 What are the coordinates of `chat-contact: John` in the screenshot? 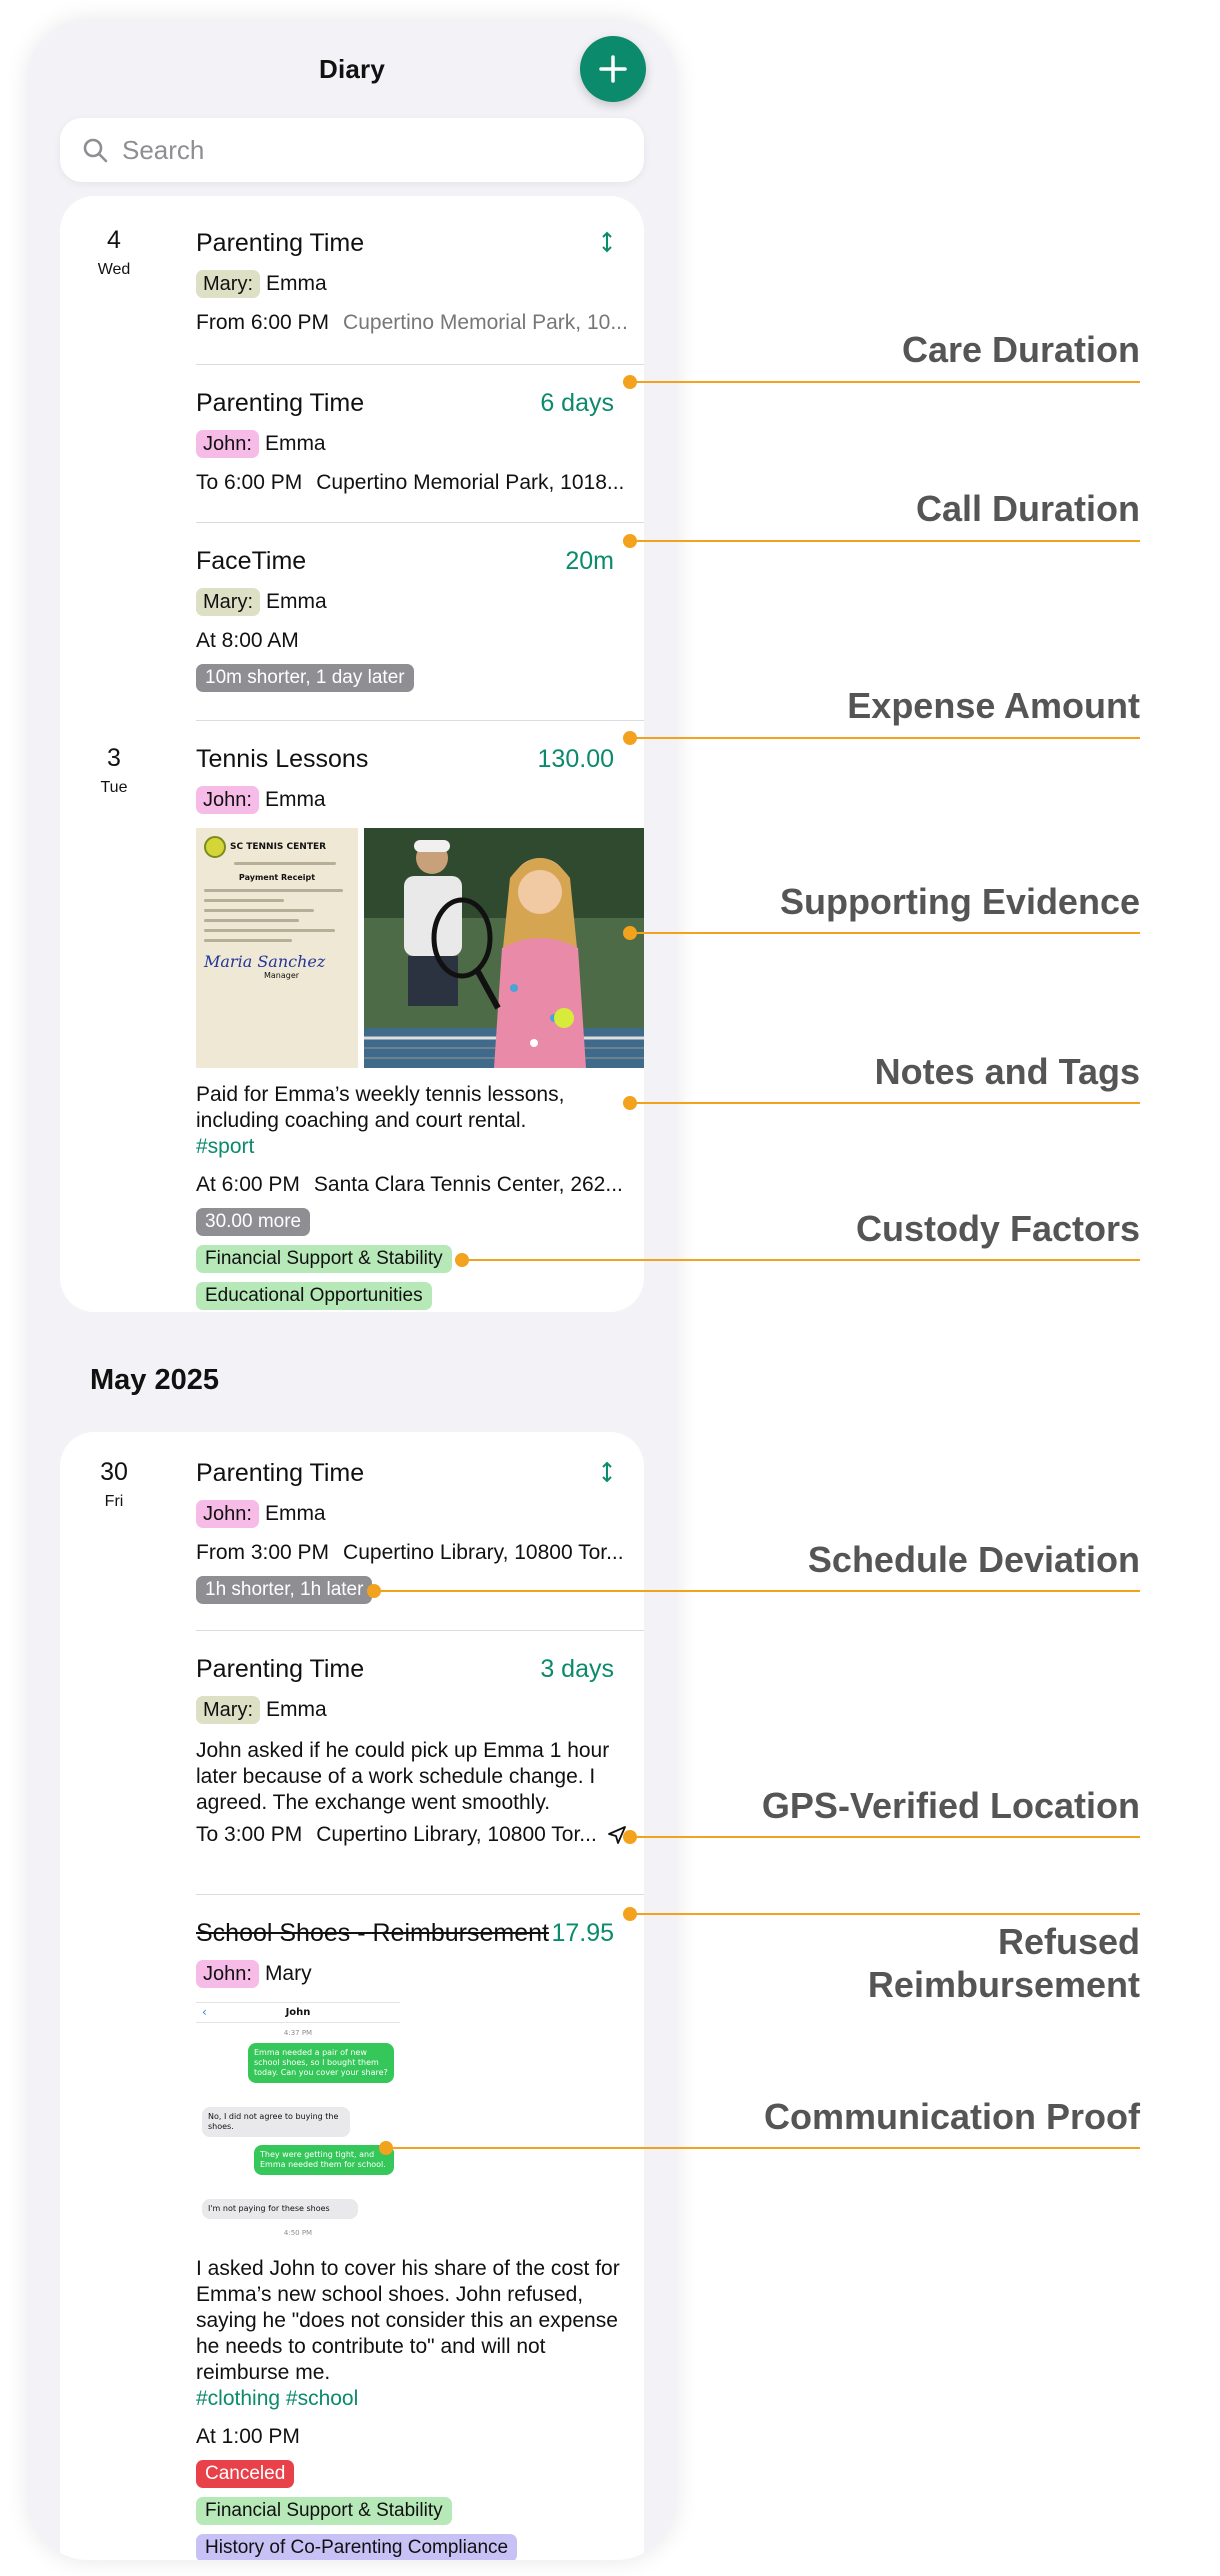 It's located at (298, 2012).